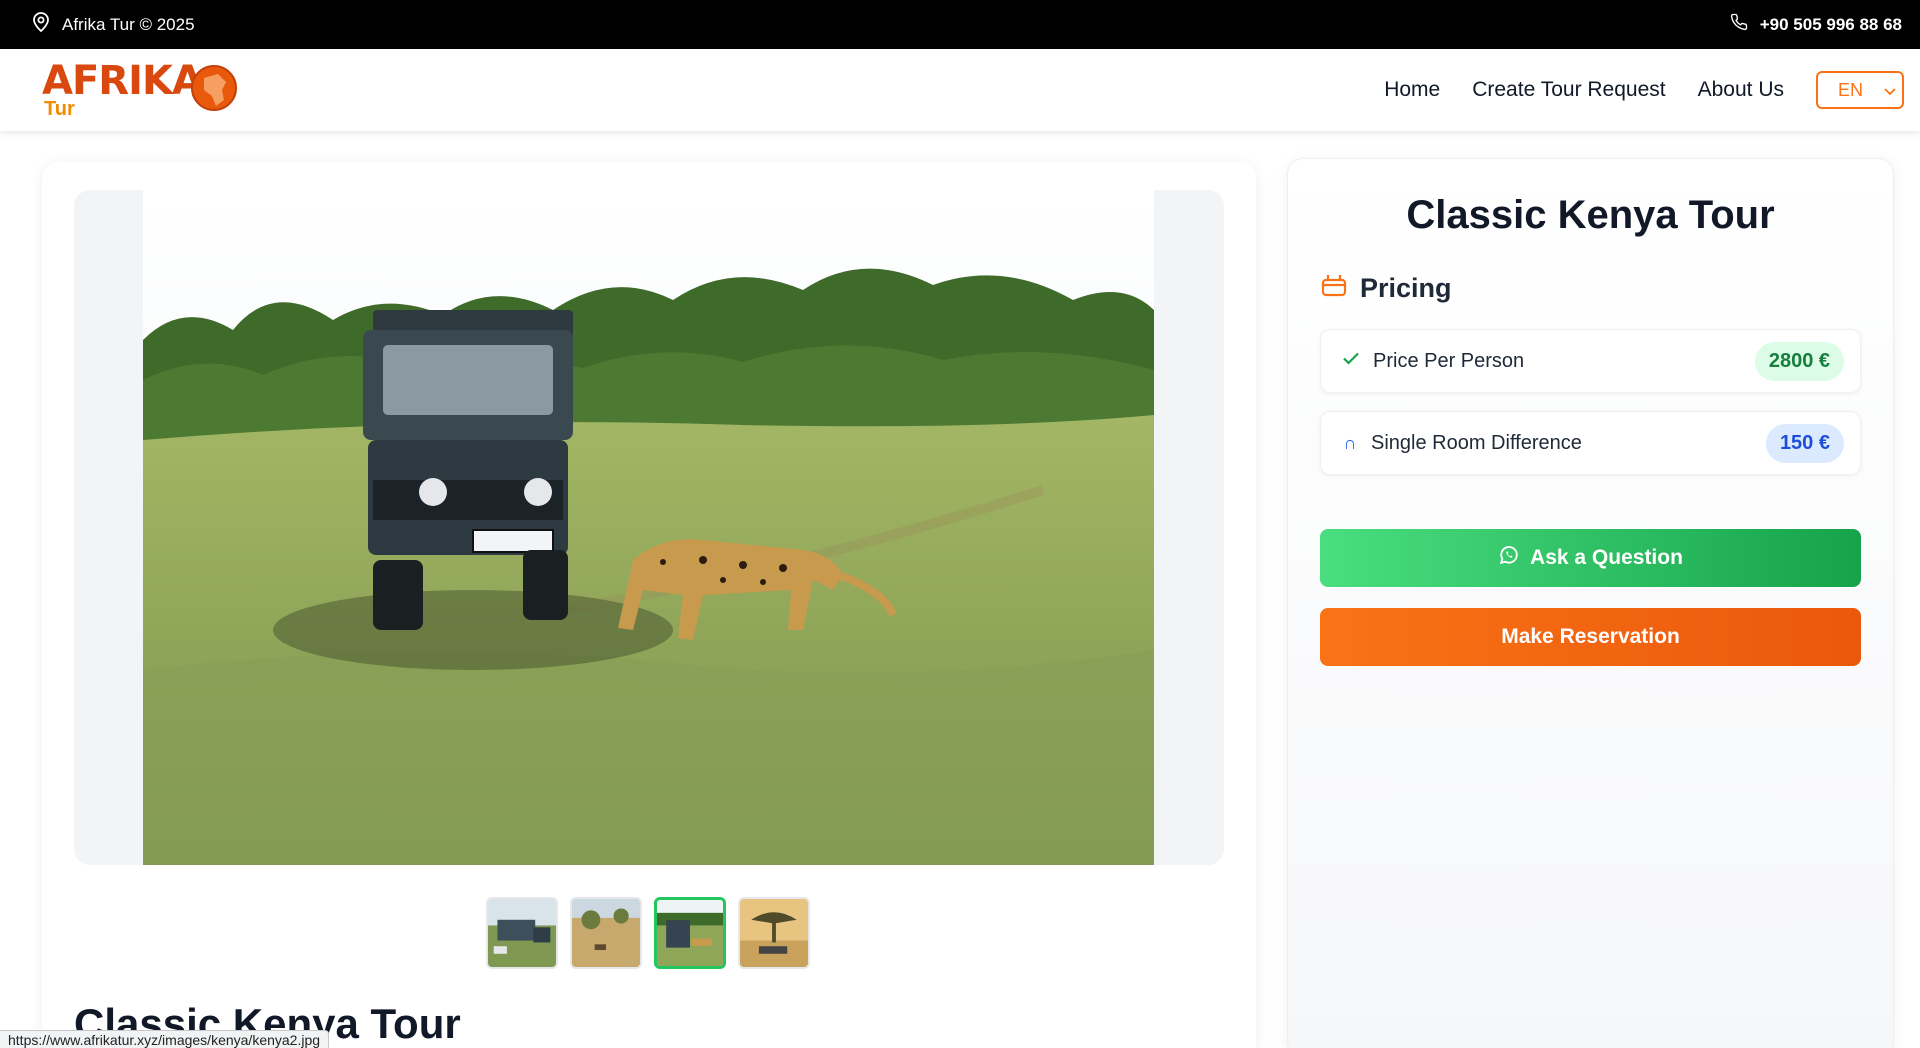 The image size is (1920, 1048). I want to click on main-nav: Home Create Tour Request About Us EN, so click(1644, 90).